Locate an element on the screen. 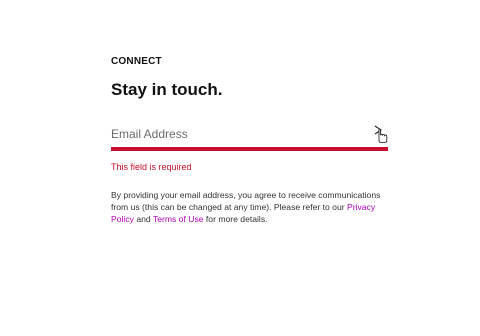 The width and height of the screenshot is (480, 336). chevron-right-icon is located at coordinates (381, 134).